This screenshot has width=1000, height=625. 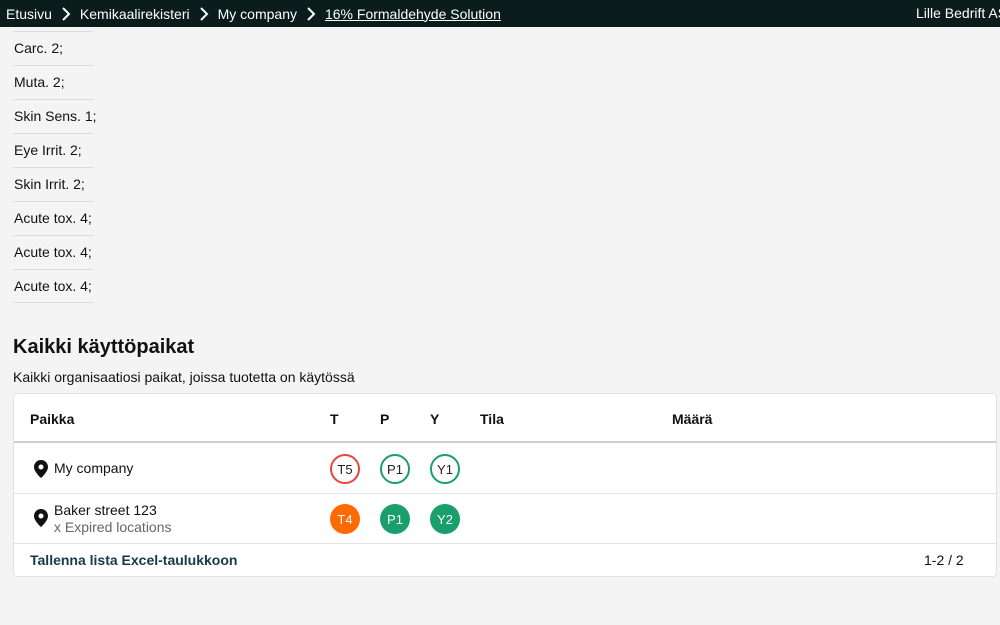 What do you see at coordinates (334, 419) in the screenshot?
I see `column-header-t: T` at bounding box center [334, 419].